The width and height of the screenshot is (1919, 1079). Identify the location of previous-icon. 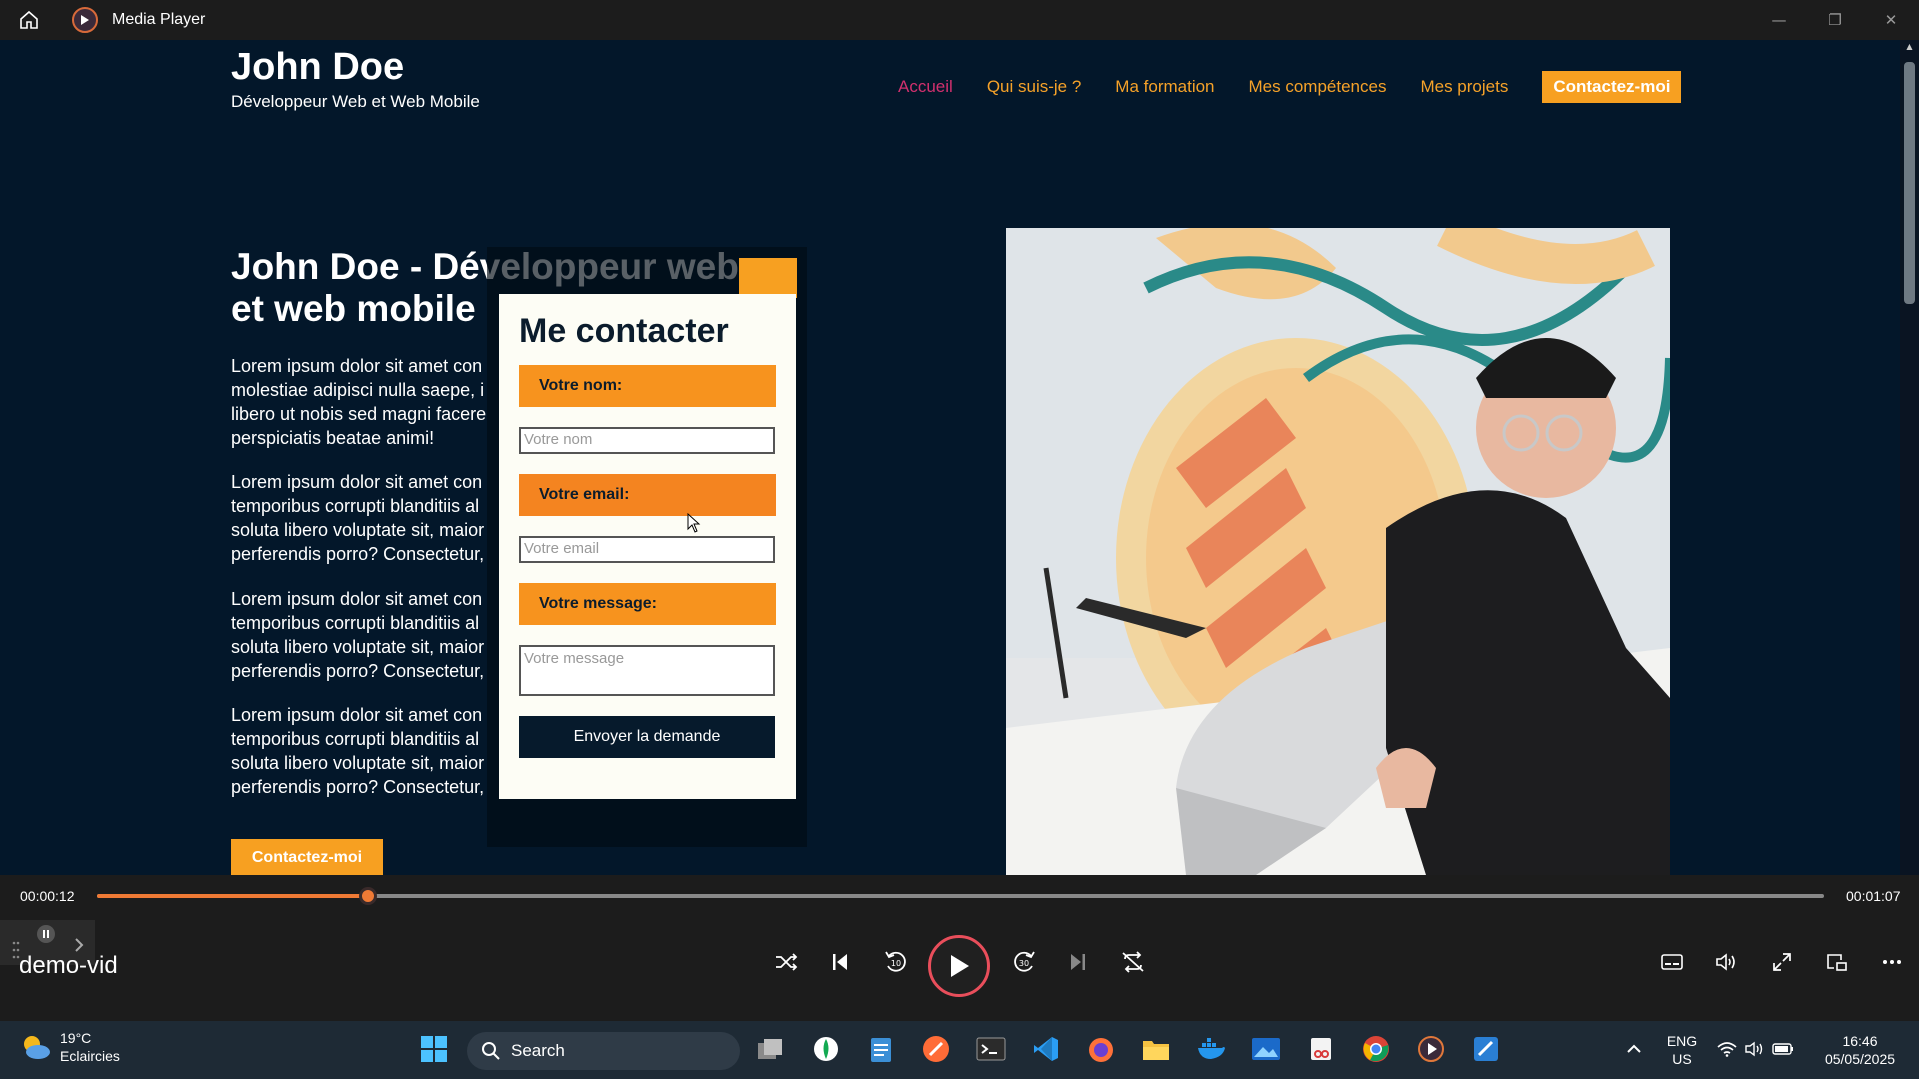
(840, 962).